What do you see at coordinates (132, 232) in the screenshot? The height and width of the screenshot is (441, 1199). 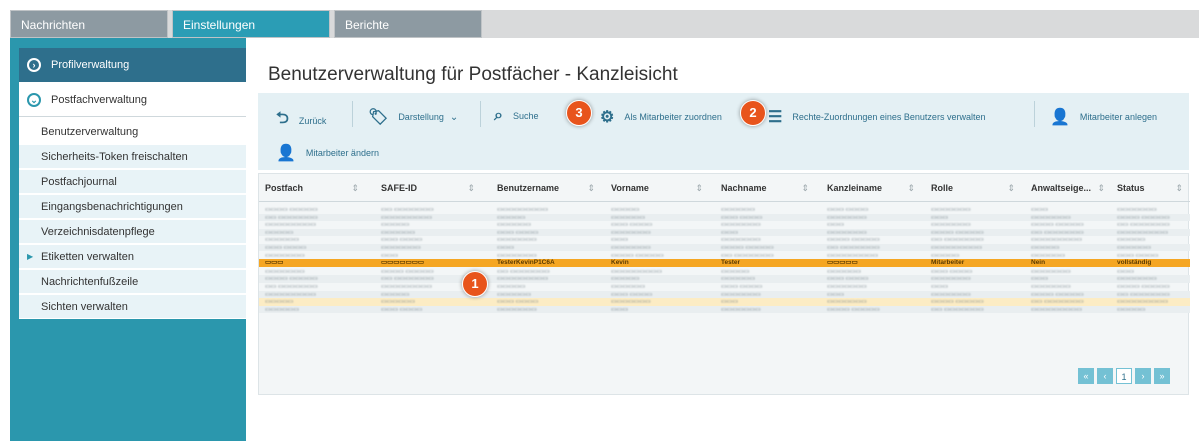 I see `sidebar-item-verzeichnisdatenpflege: Verzeichnisdatenpflege` at bounding box center [132, 232].